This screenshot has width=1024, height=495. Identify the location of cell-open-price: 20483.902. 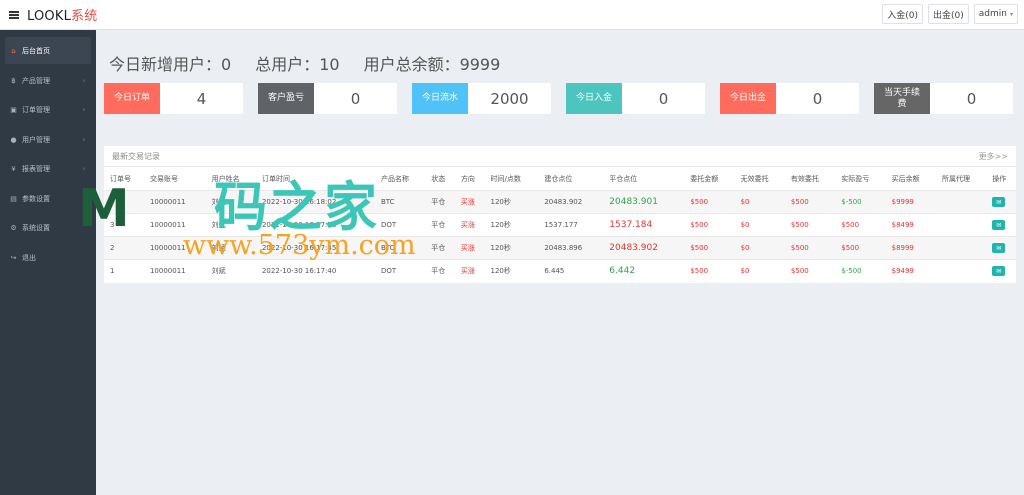
(571, 202).